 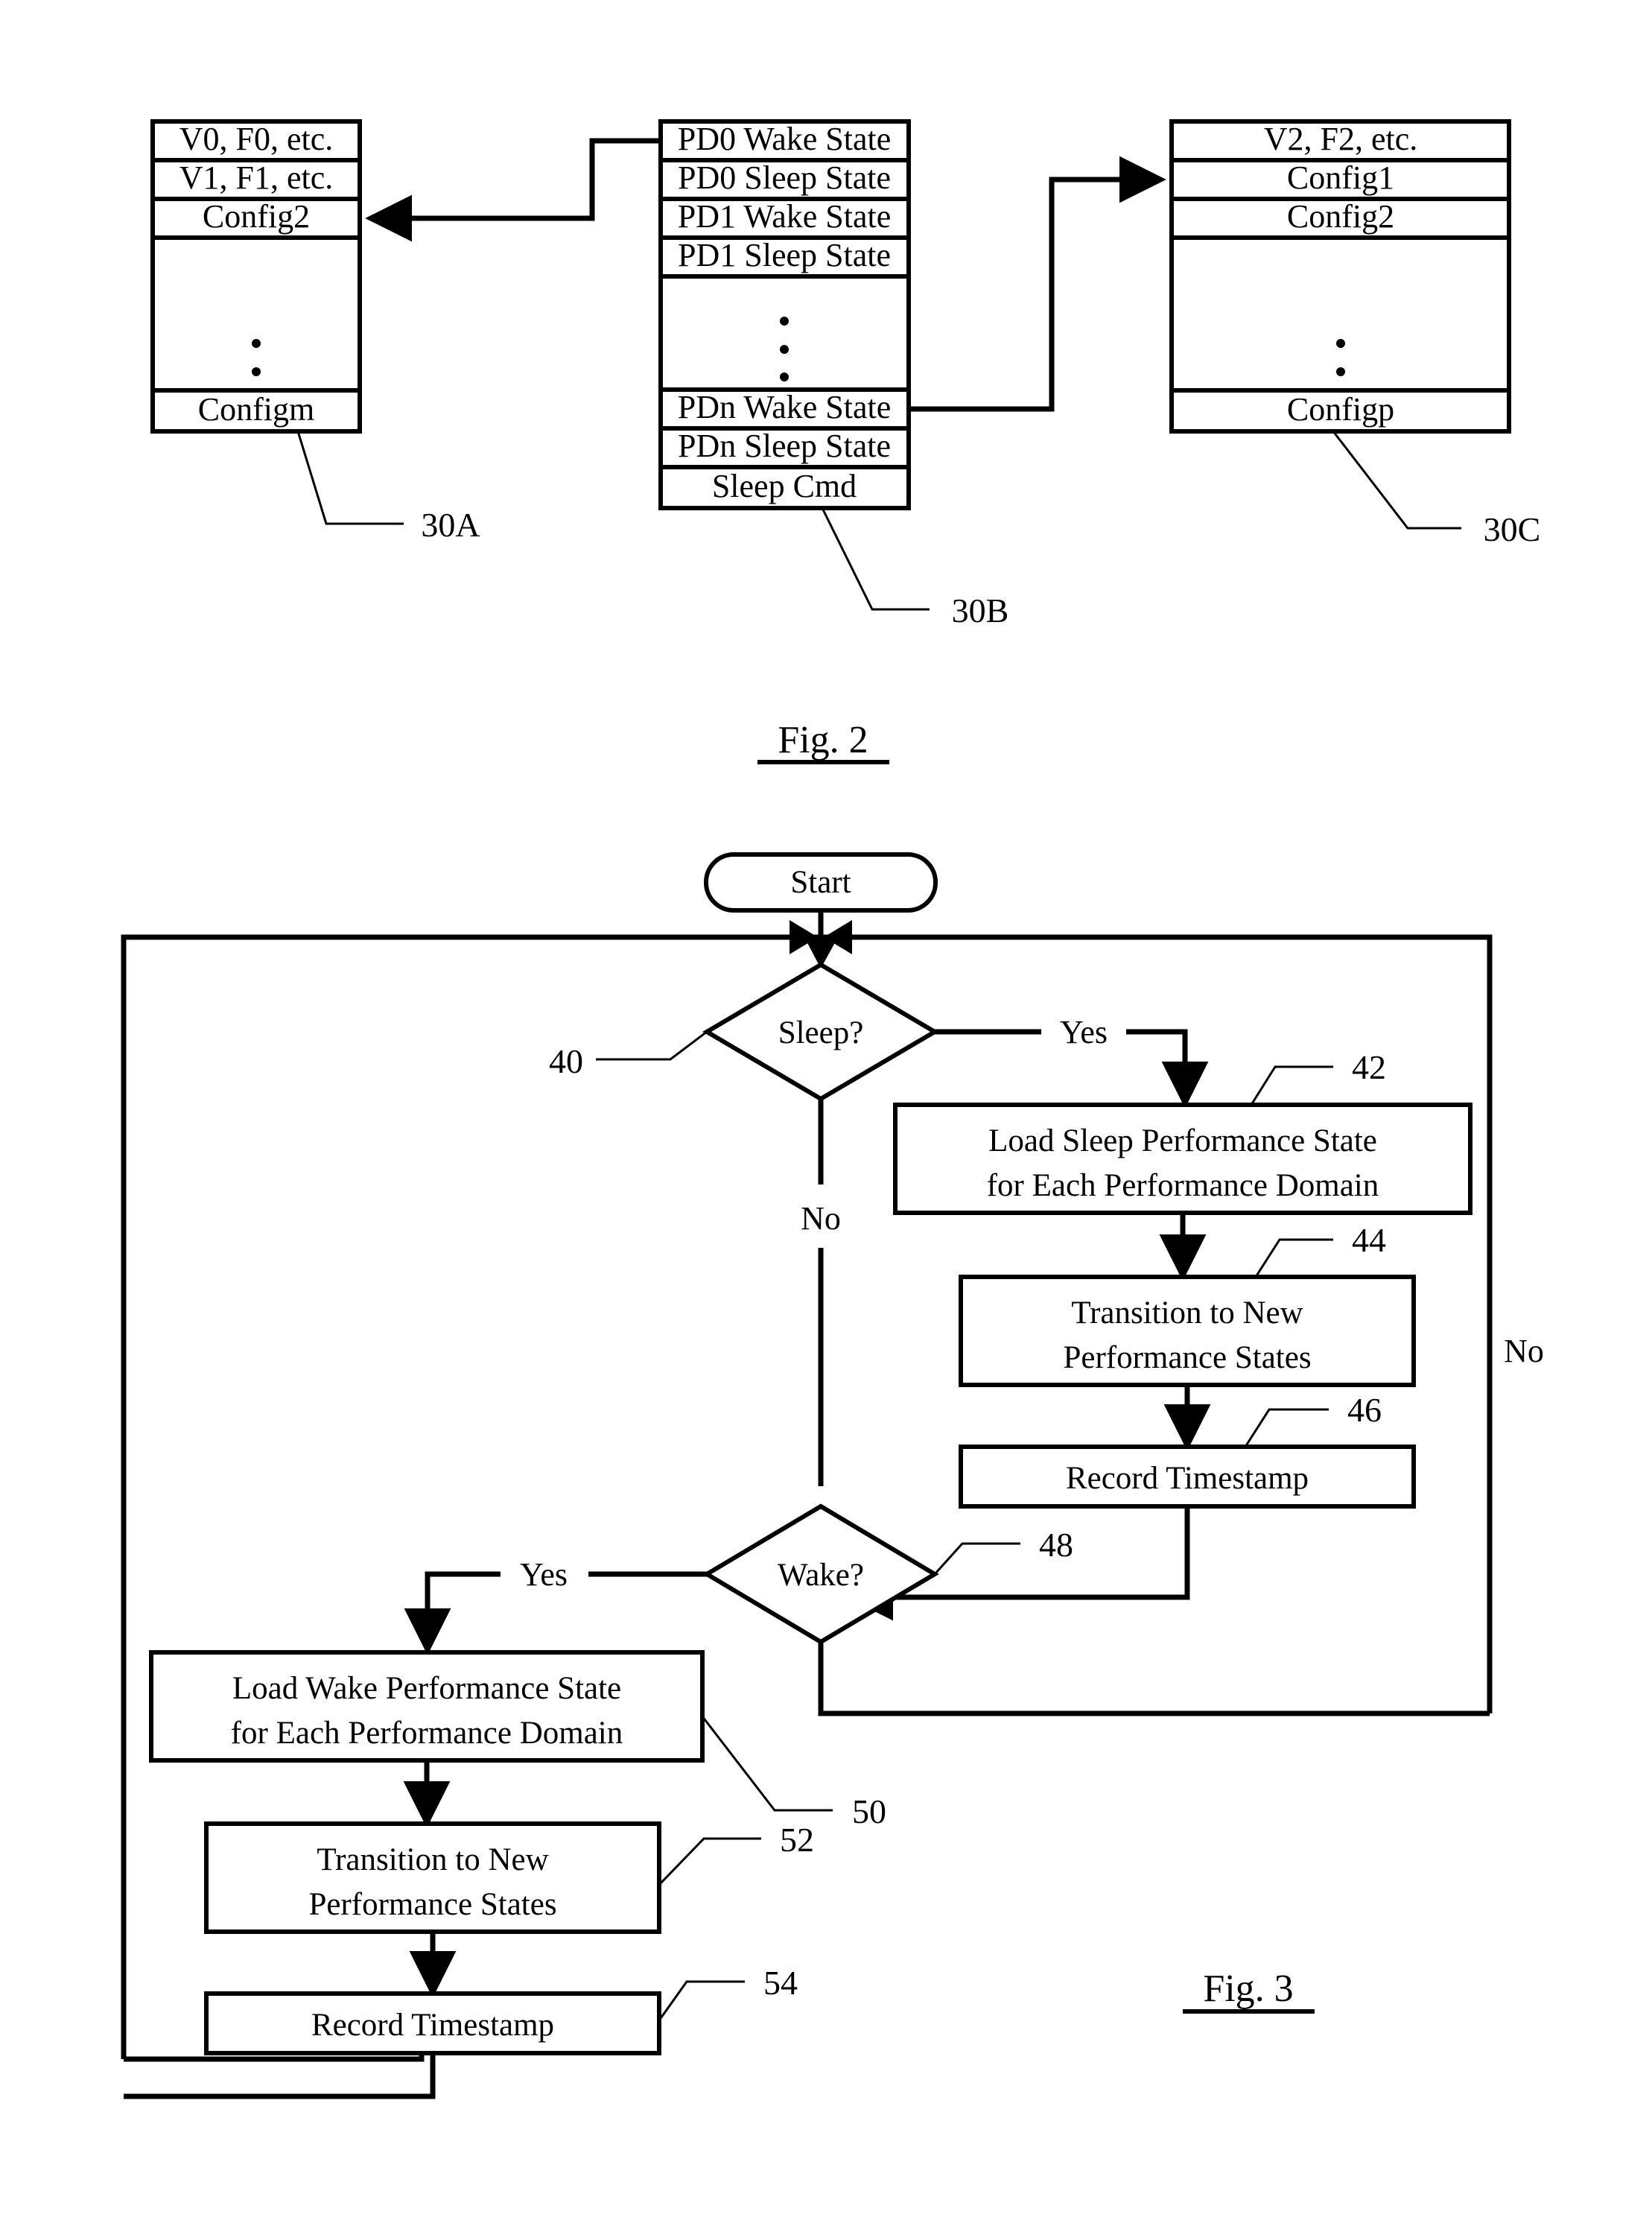 I want to click on ref-label-42: 42, so click(x=1369, y=1067).